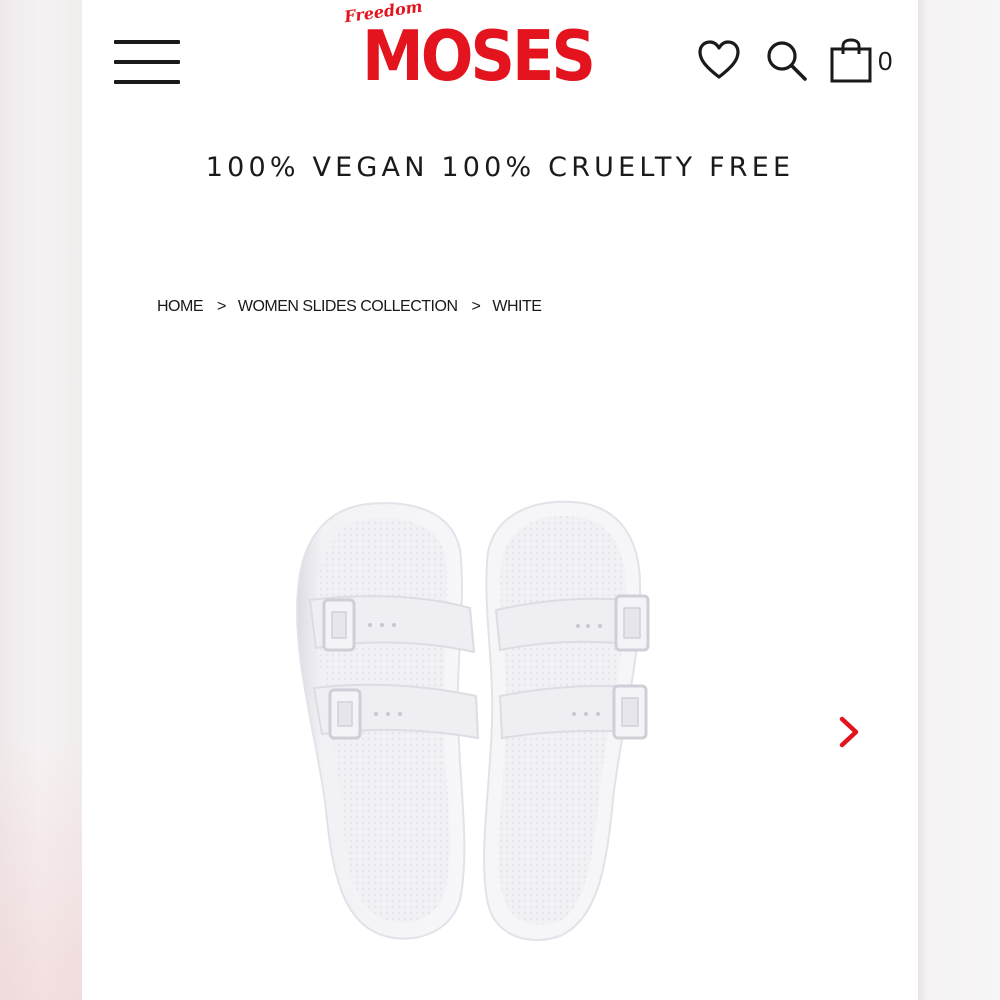 This screenshot has height=1000, width=1000. Describe the element at coordinates (500, 167) in the screenshot. I see `promo-tagline: 100% VEGAN 100% CRUELTY FREE` at that location.